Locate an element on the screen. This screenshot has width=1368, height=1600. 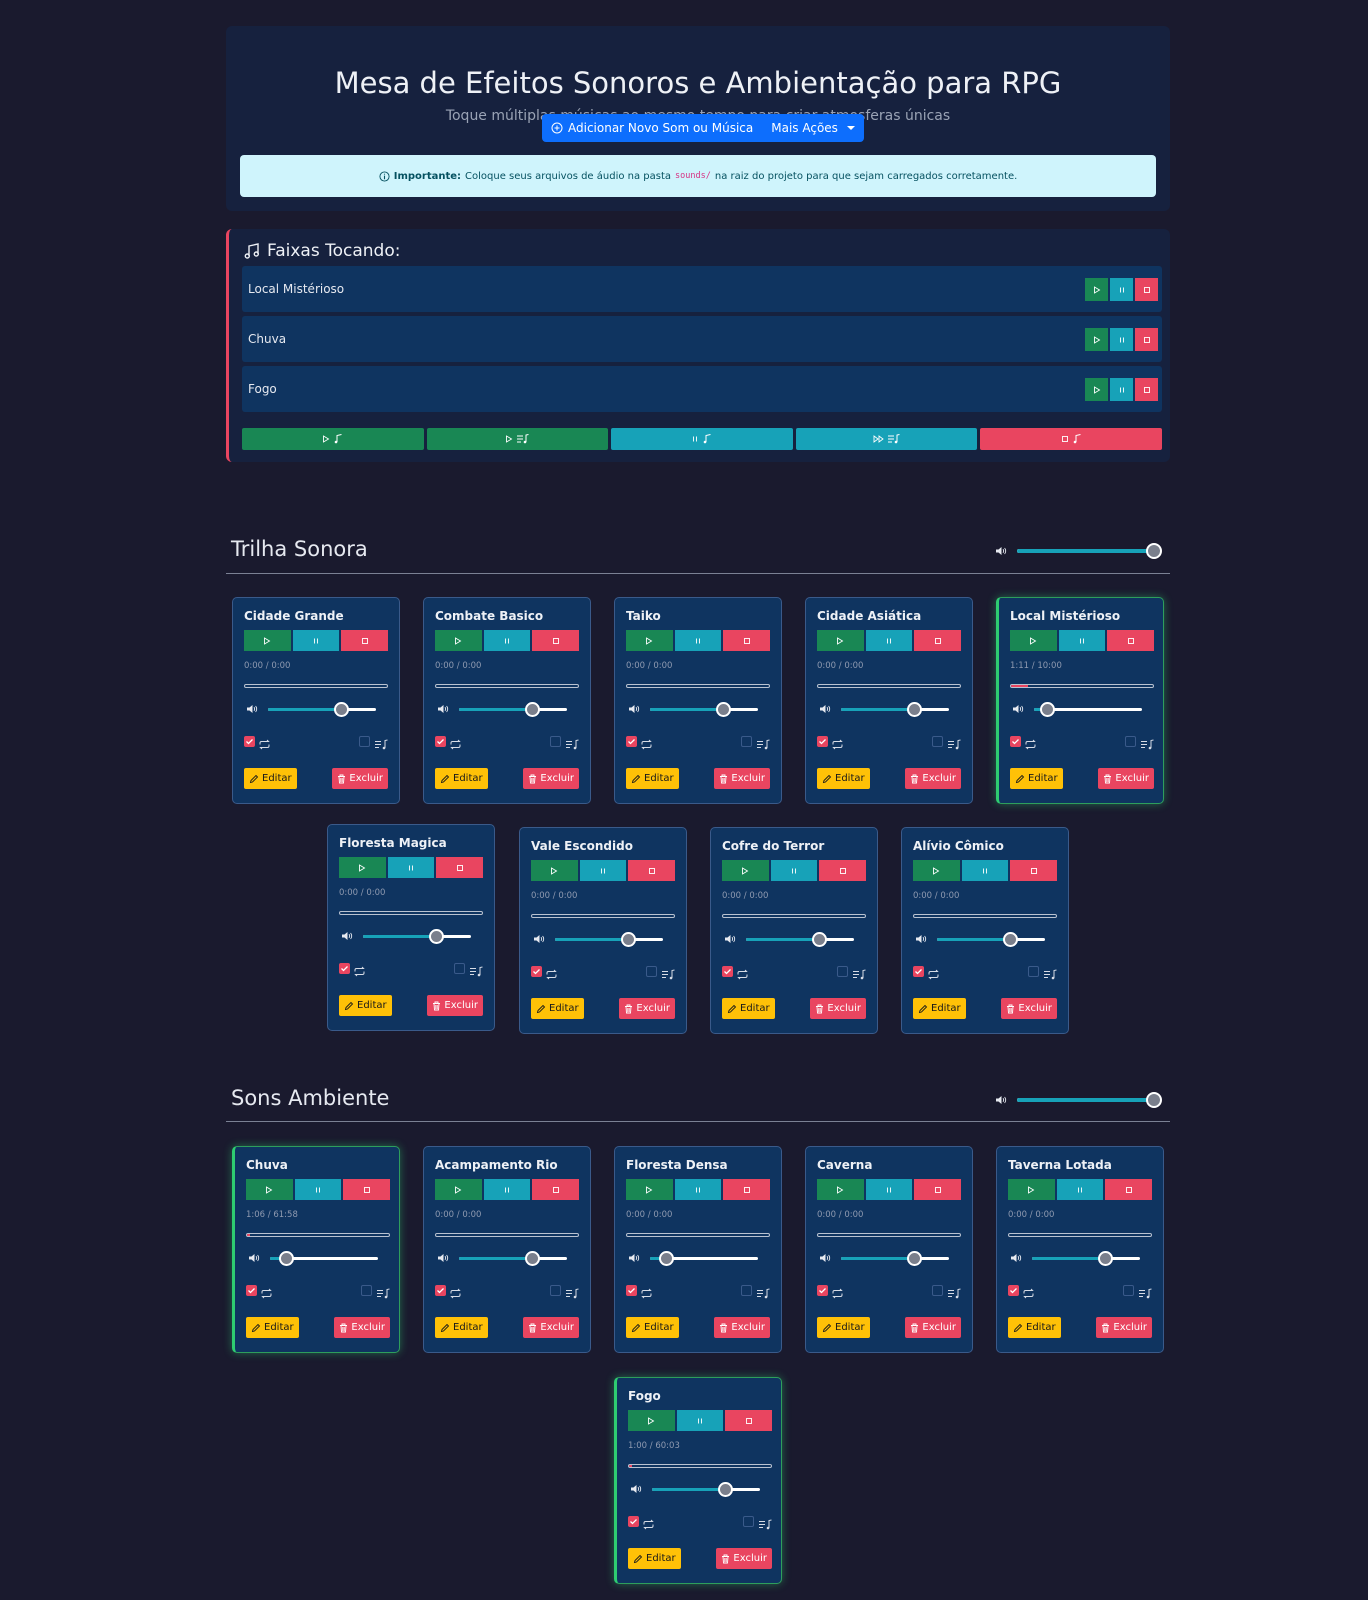
add-sound-button: Adicionar Novo Som ou Música is located at coordinates (652, 128).